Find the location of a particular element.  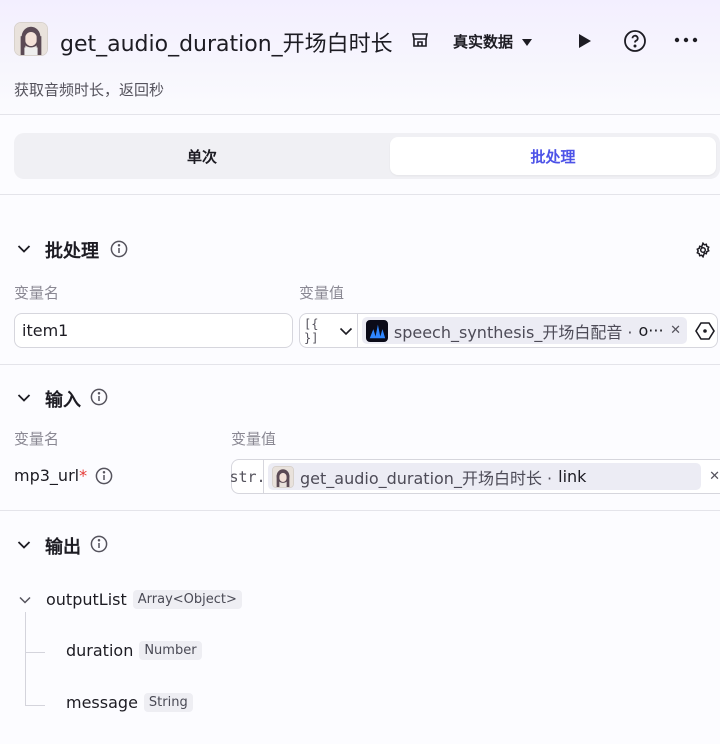

mp3-url-value-field: str. get_audio_duration_开场白时长 · link ✕ is located at coordinates (474, 476).